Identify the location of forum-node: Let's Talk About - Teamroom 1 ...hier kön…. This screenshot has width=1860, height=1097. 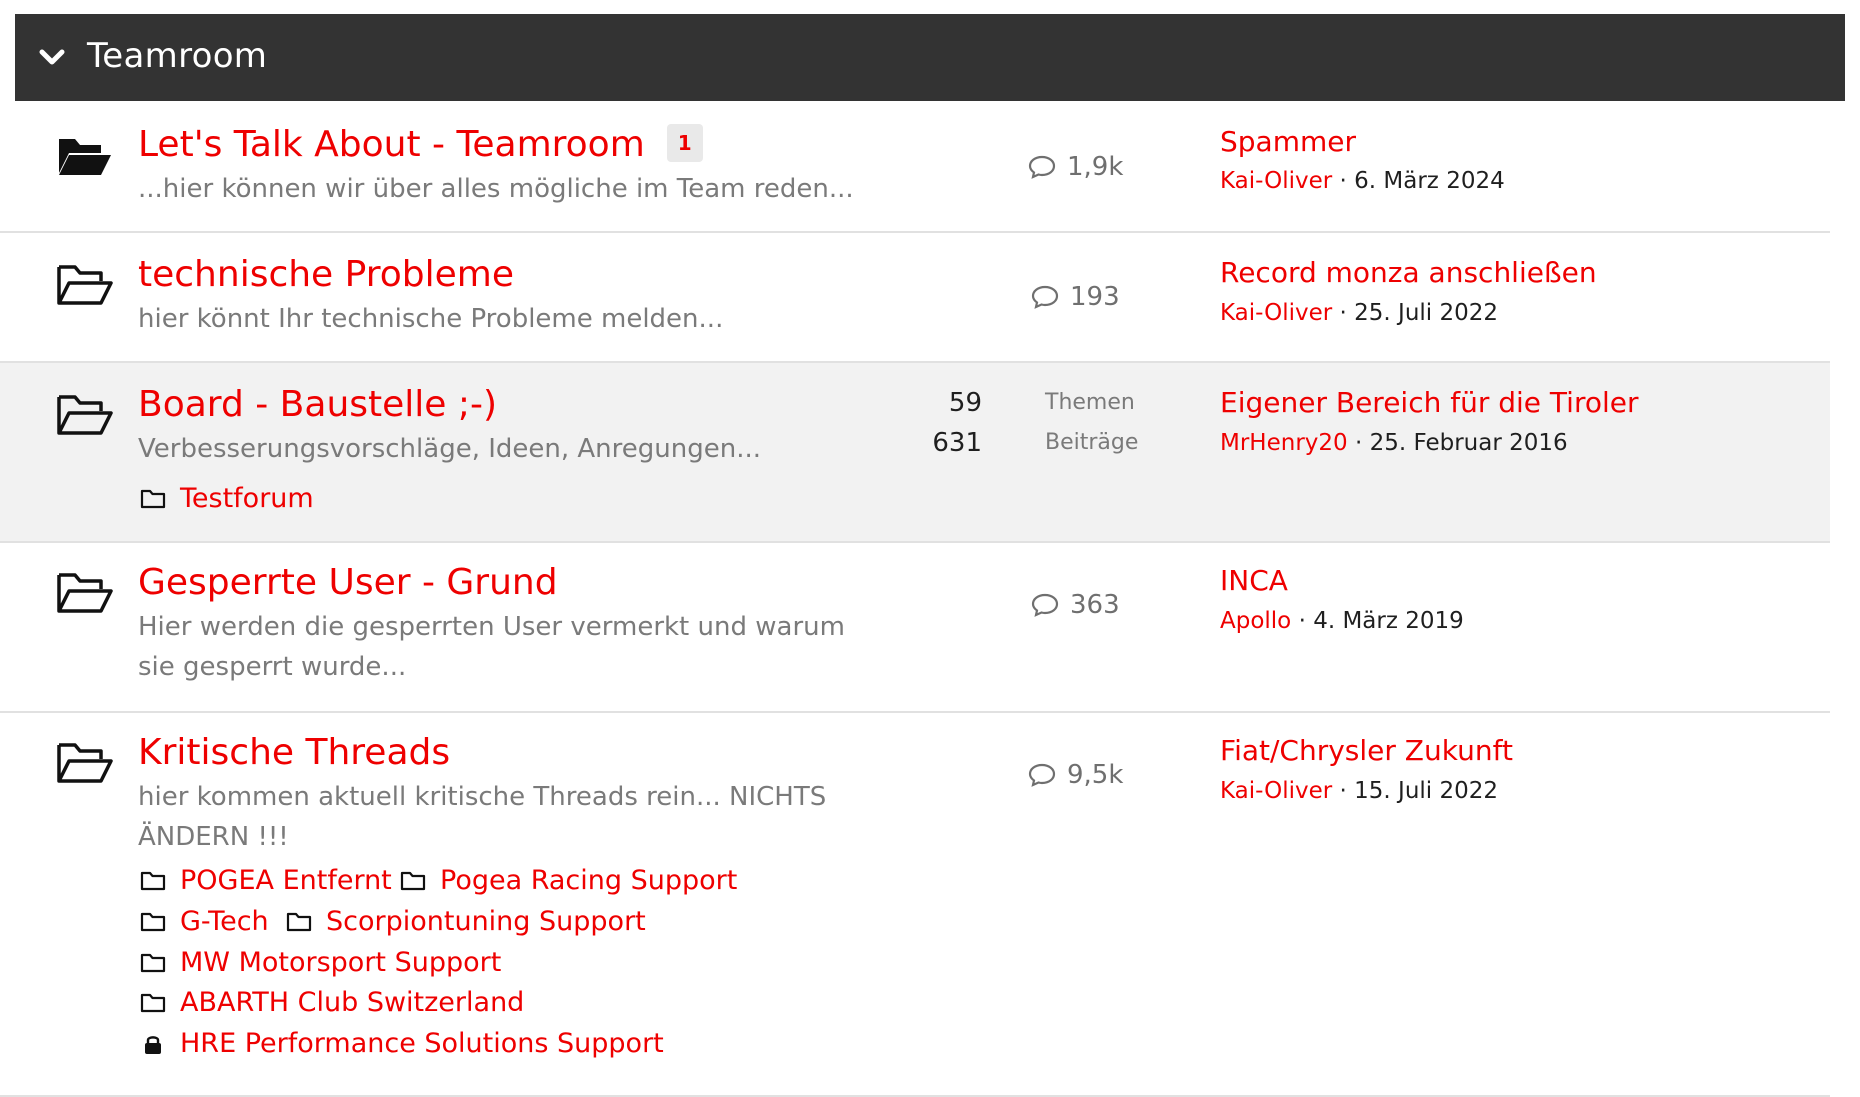
(915, 167).